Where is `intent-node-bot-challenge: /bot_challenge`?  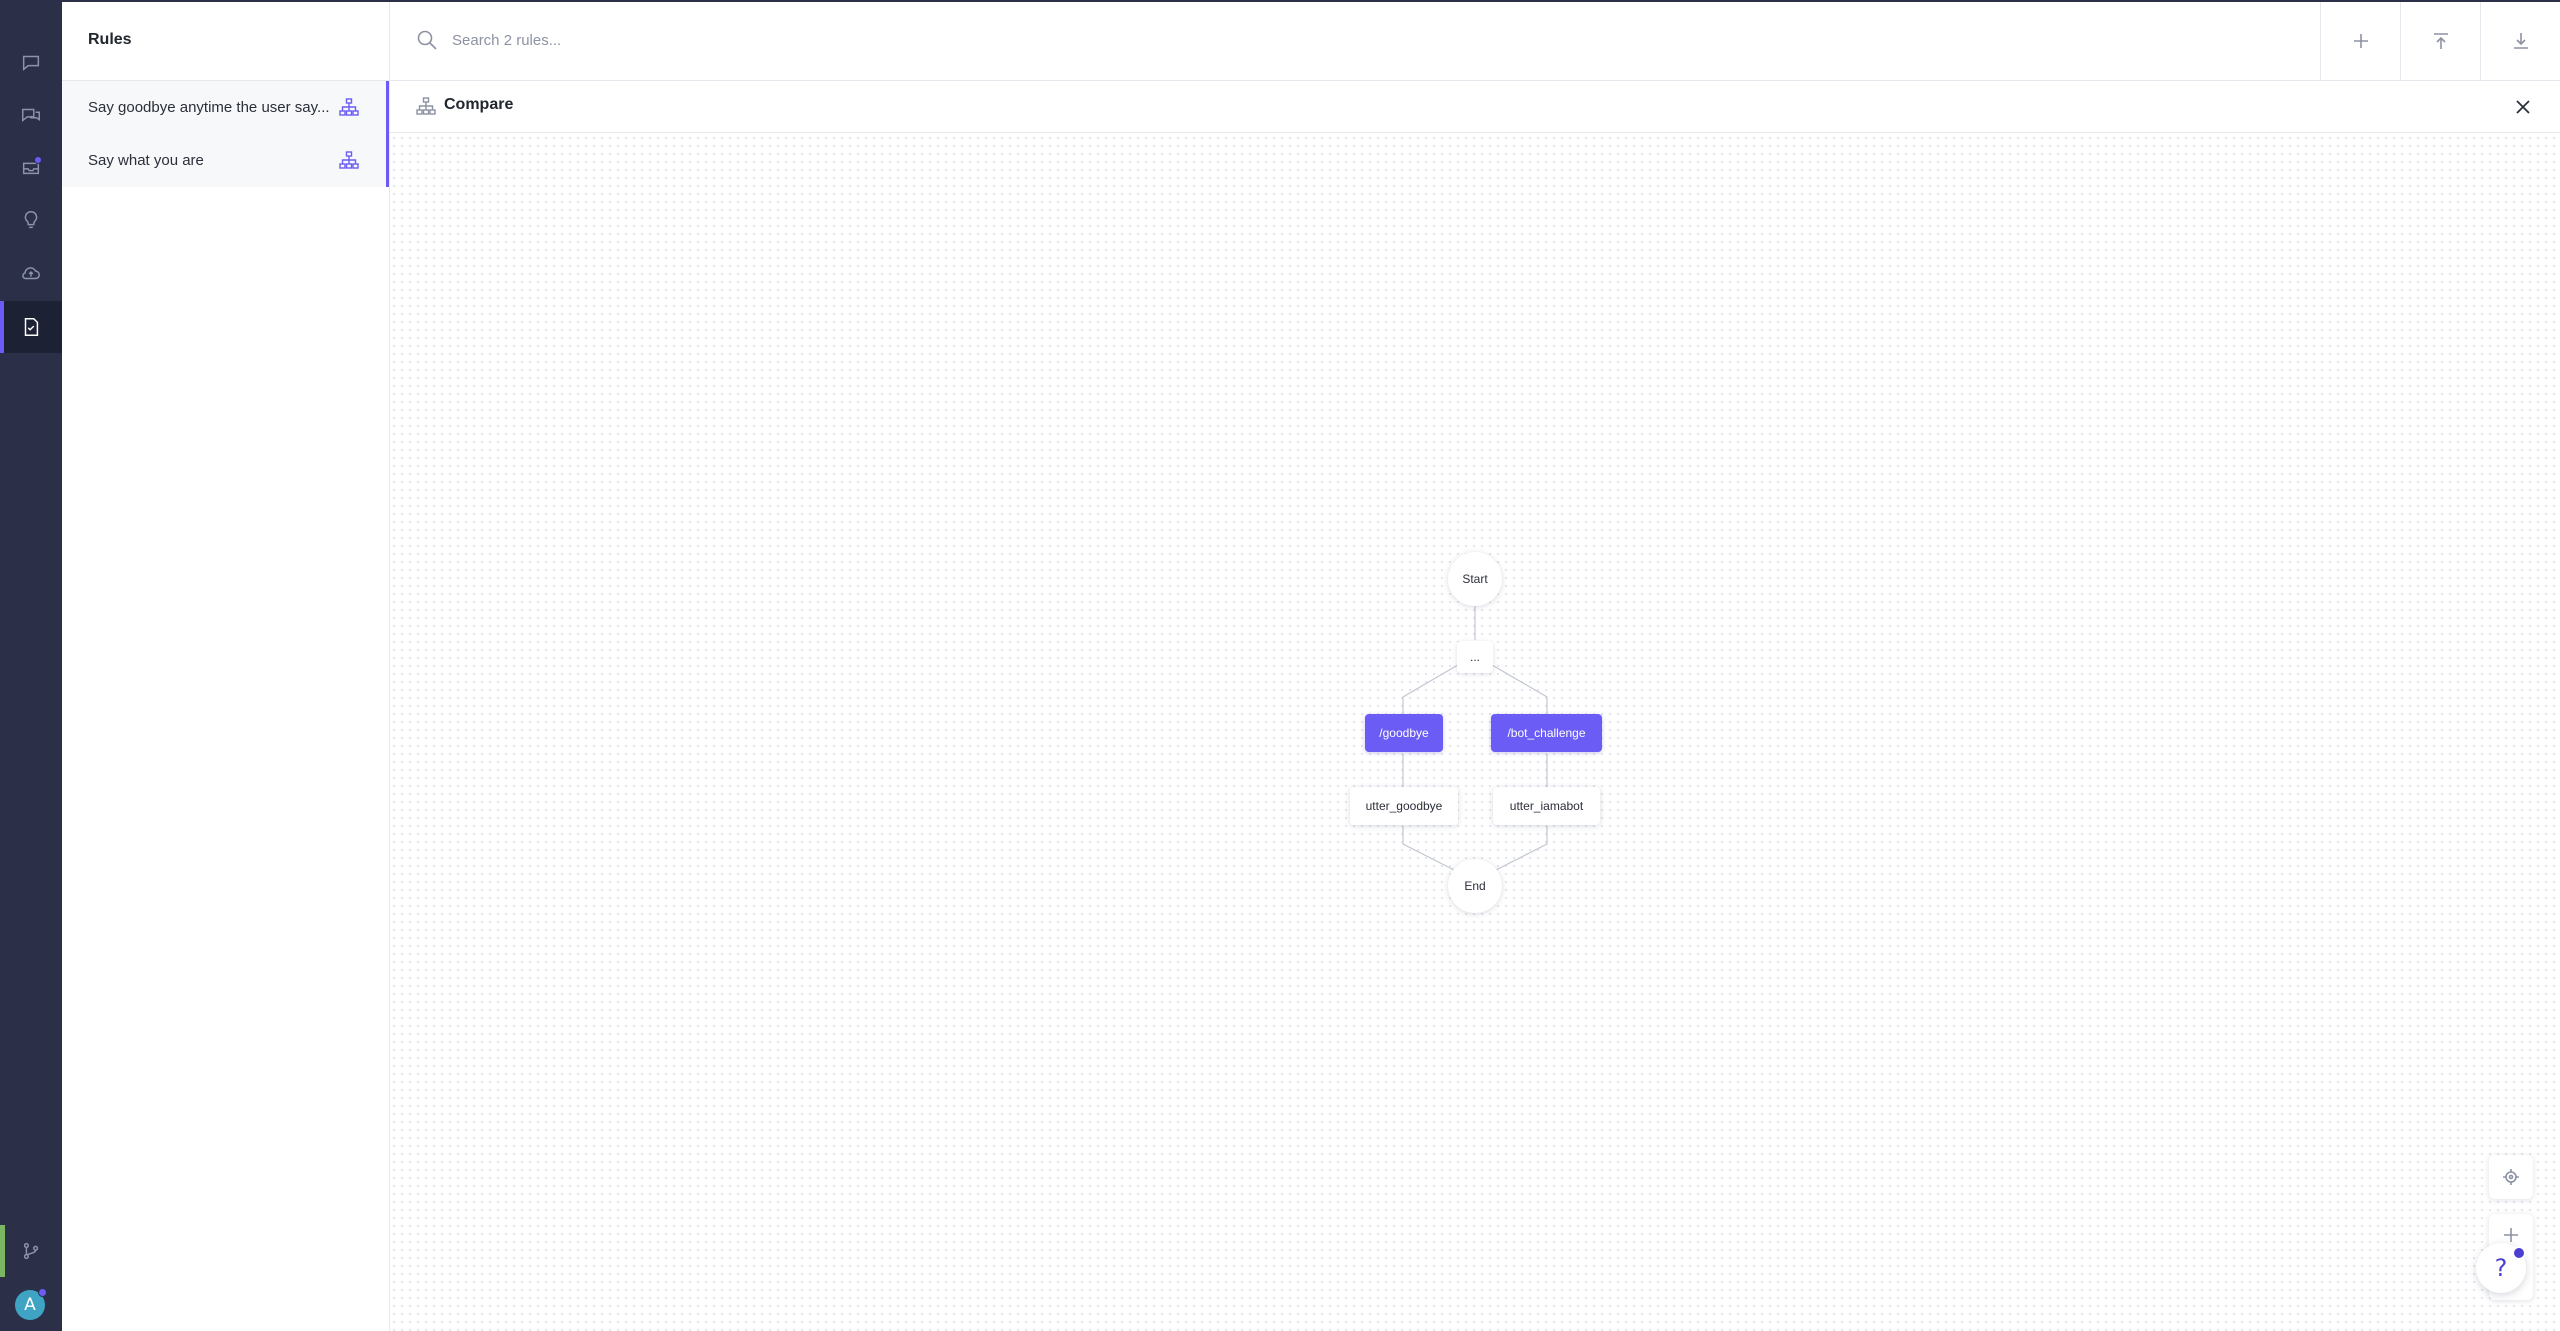 intent-node-bot-challenge: /bot_challenge is located at coordinates (1546, 733).